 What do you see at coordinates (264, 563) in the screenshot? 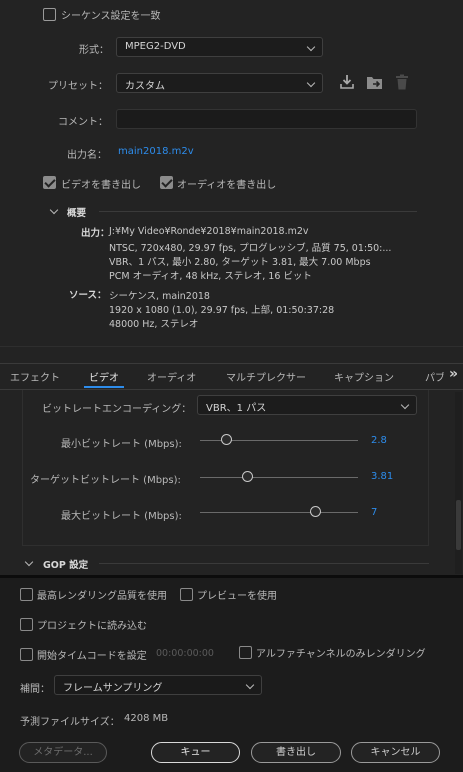
I see `gop-divider` at bounding box center [264, 563].